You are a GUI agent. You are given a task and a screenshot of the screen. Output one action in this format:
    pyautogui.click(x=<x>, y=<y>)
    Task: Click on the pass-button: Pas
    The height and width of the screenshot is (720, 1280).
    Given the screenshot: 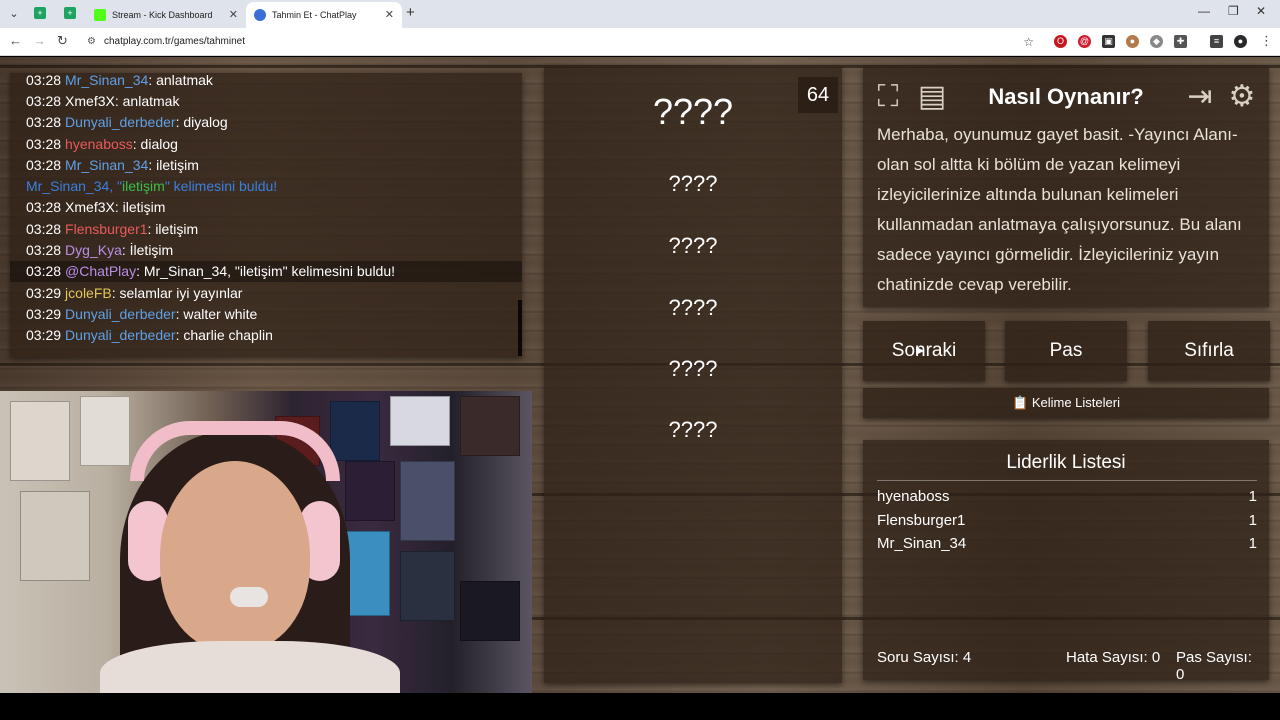 What is the action you would take?
    pyautogui.click(x=1066, y=351)
    